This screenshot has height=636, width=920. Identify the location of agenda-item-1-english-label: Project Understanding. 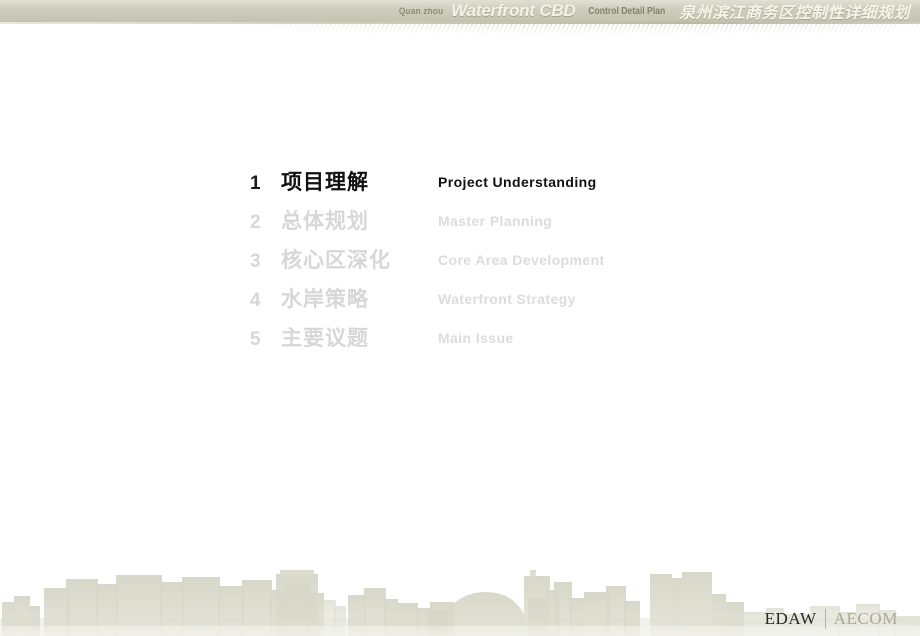
(517, 182).